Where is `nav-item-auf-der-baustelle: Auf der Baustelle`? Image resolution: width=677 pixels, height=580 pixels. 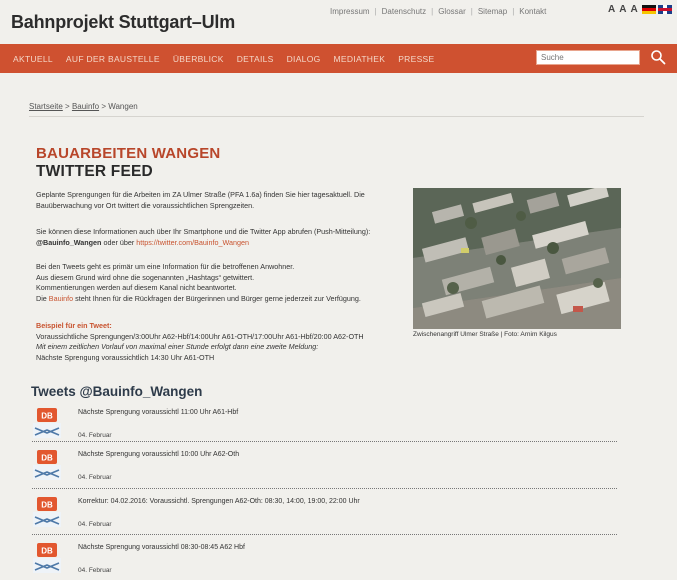 nav-item-auf-der-baustelle: Auf der Baustelle is located at coordinates (106, 59).